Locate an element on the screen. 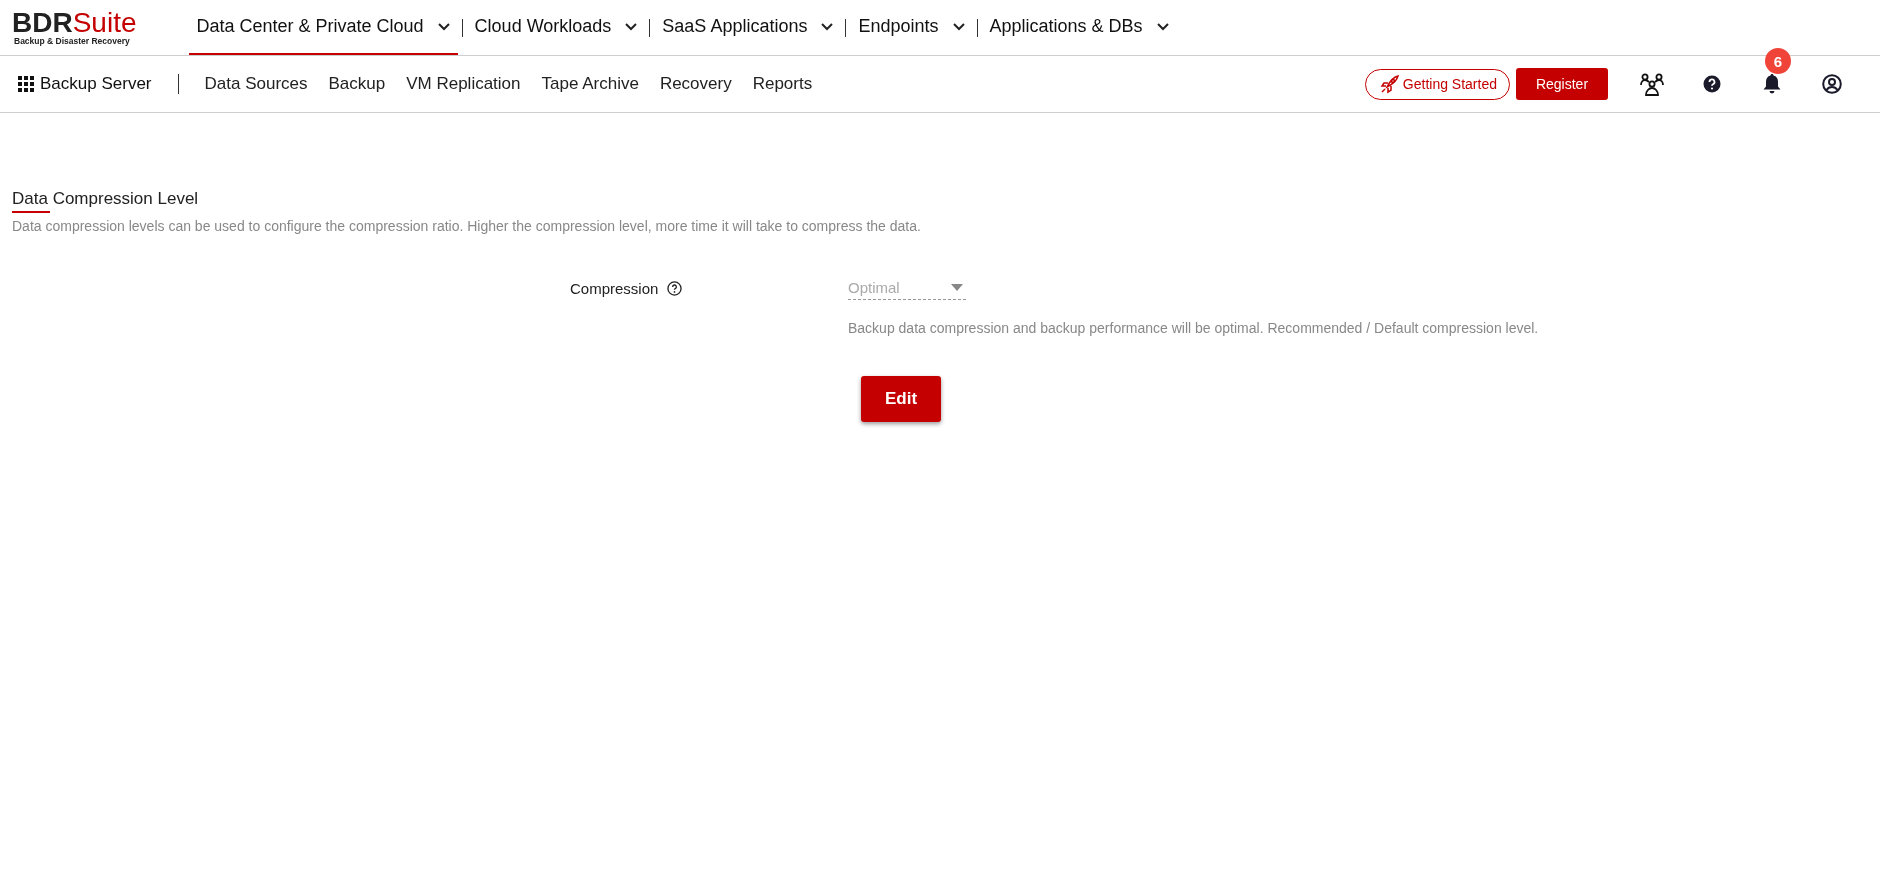 The height and width of the screenshot is (886, 1880). nav-link: Data Sources is located at coordinates (256, 84).